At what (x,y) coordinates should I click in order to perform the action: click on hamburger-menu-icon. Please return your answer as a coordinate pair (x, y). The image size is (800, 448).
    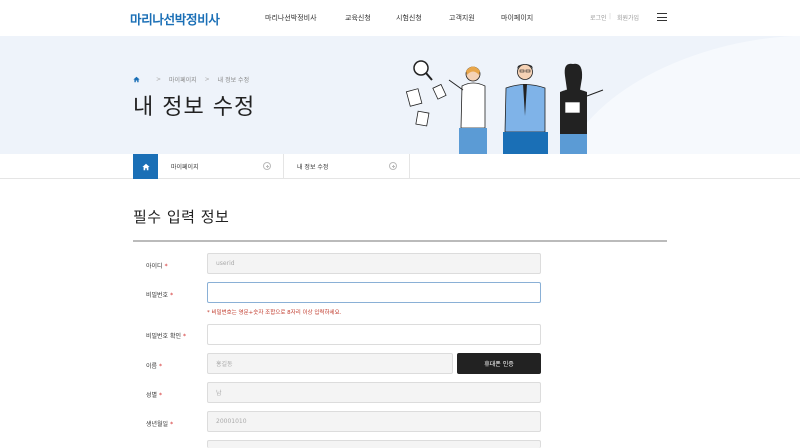
    Looking at the image, I should click on (662, 17).